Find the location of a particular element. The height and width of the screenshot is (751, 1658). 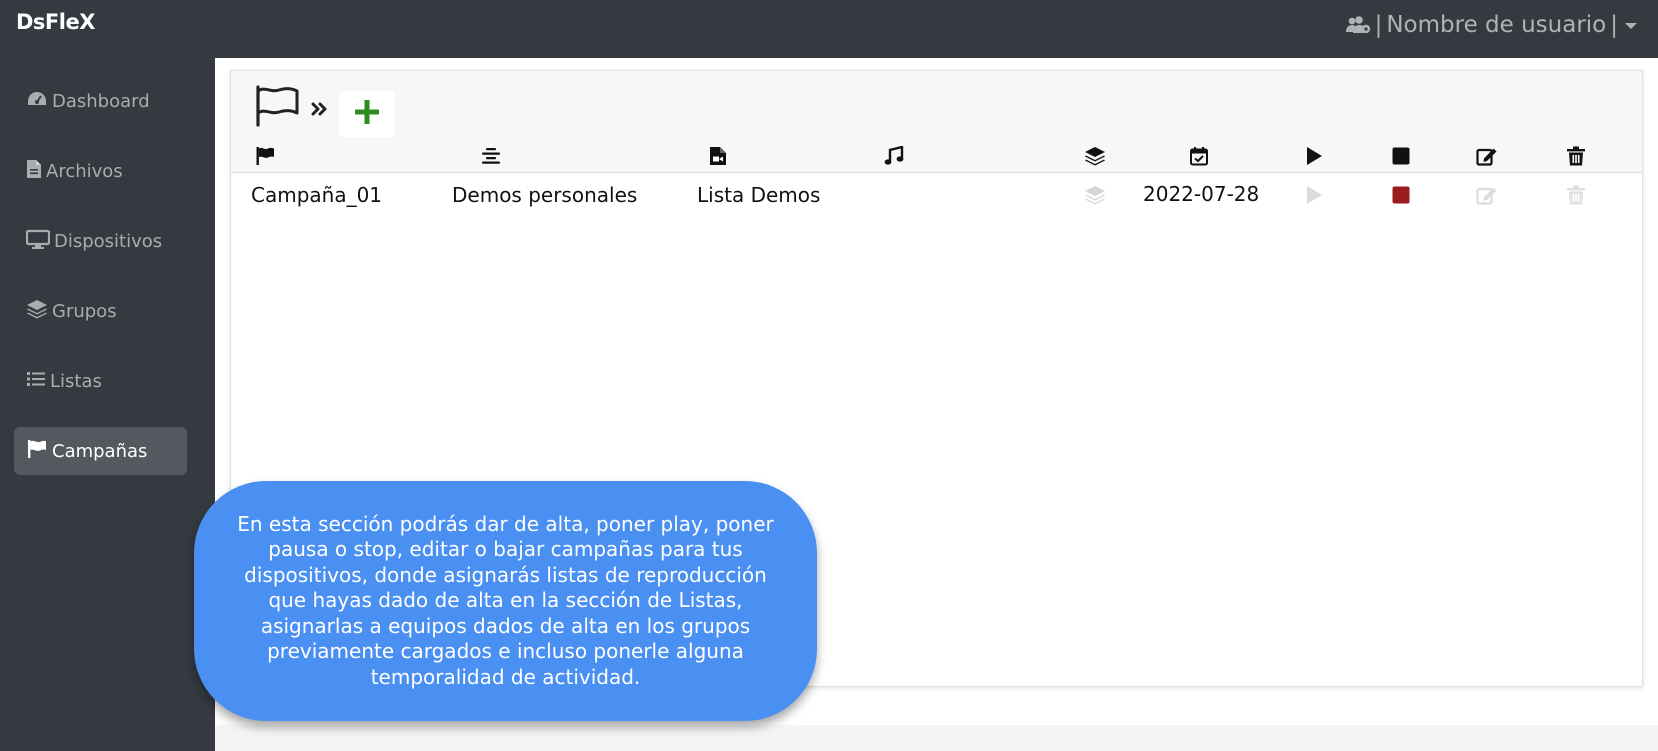

cell-description: Demos personales is located at coordinates (545, 195).